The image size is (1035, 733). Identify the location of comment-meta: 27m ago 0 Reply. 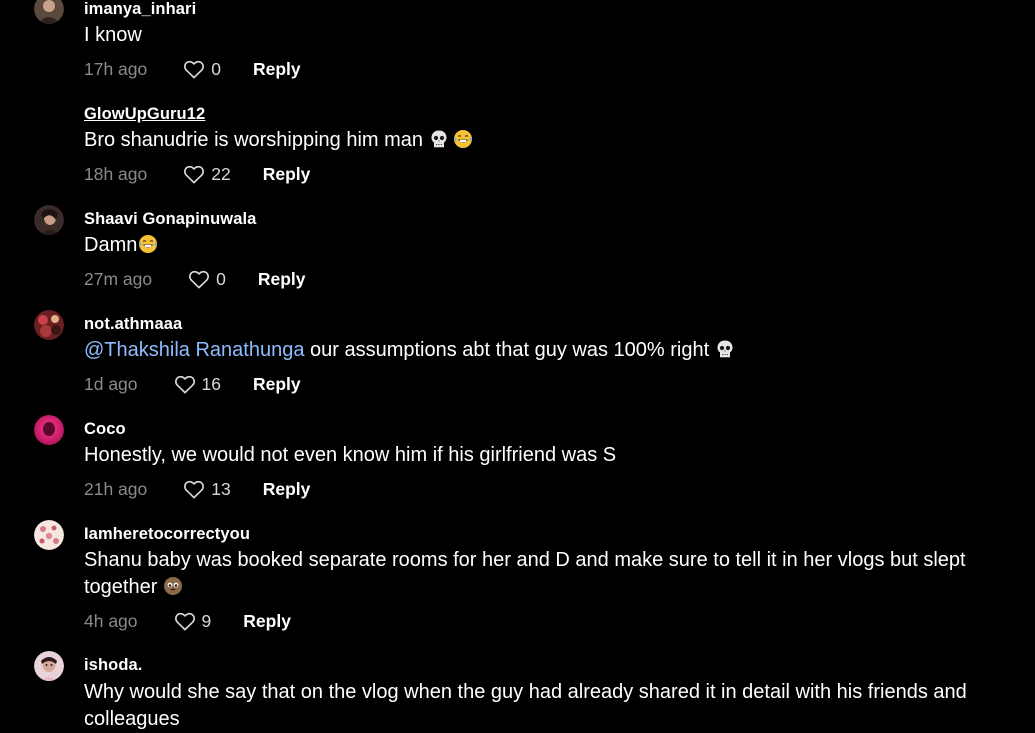
(195, 279).